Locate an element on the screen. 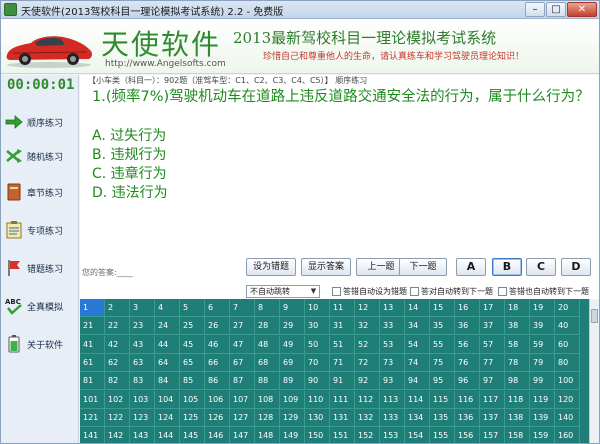 The width and height of the screenshot is (600, 444). auto-next-on-correct-checkbox: 答对自动转到下一题 is located at coordinates (451, 291).